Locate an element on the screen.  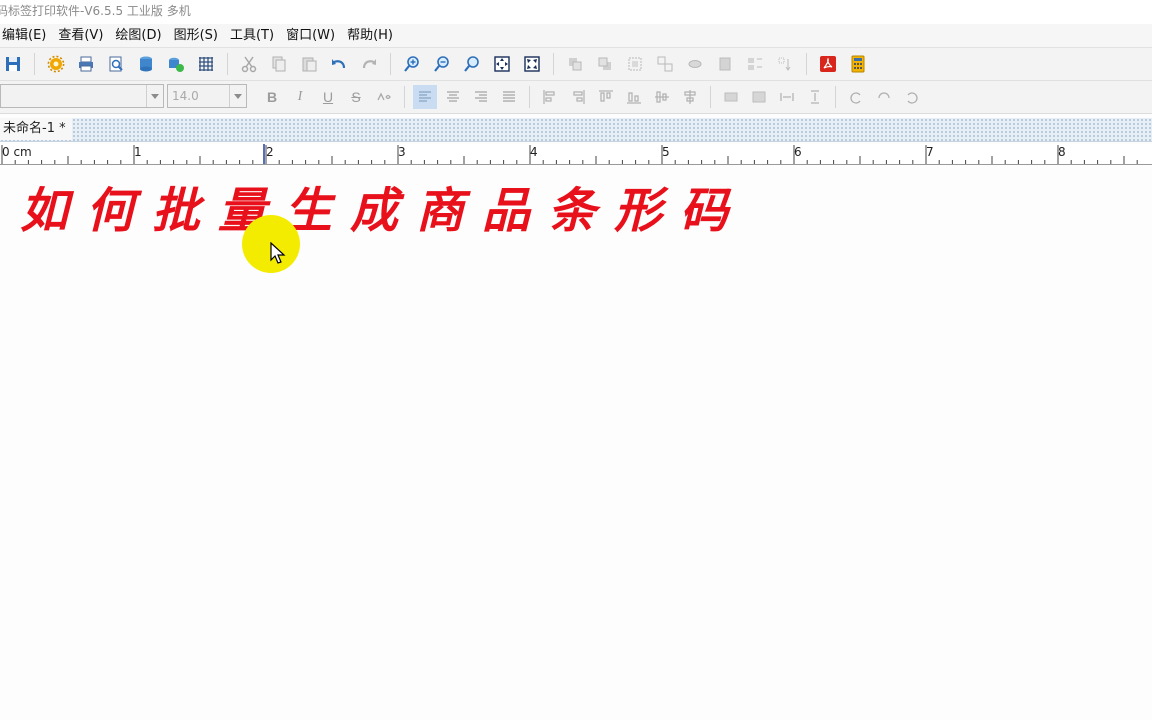
ruler-label: 6 is located at coordinates (798, 152).